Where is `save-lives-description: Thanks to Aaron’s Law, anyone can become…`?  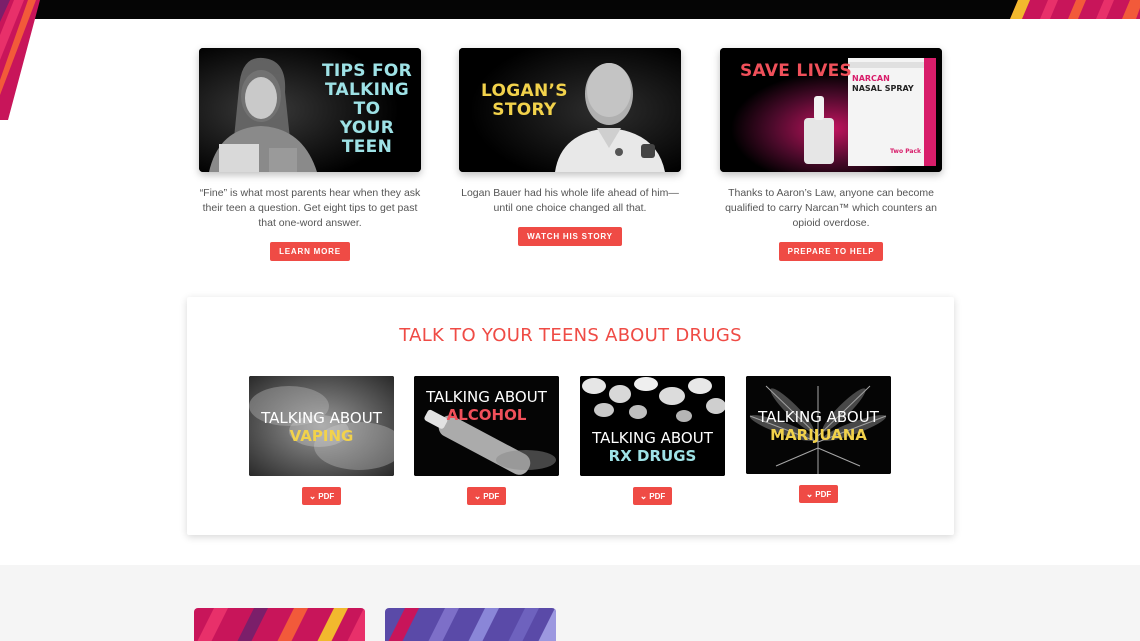
save-lives-description: Thanks to Aaron’s Law, anyone can become… is located at coordinates (831, 208).